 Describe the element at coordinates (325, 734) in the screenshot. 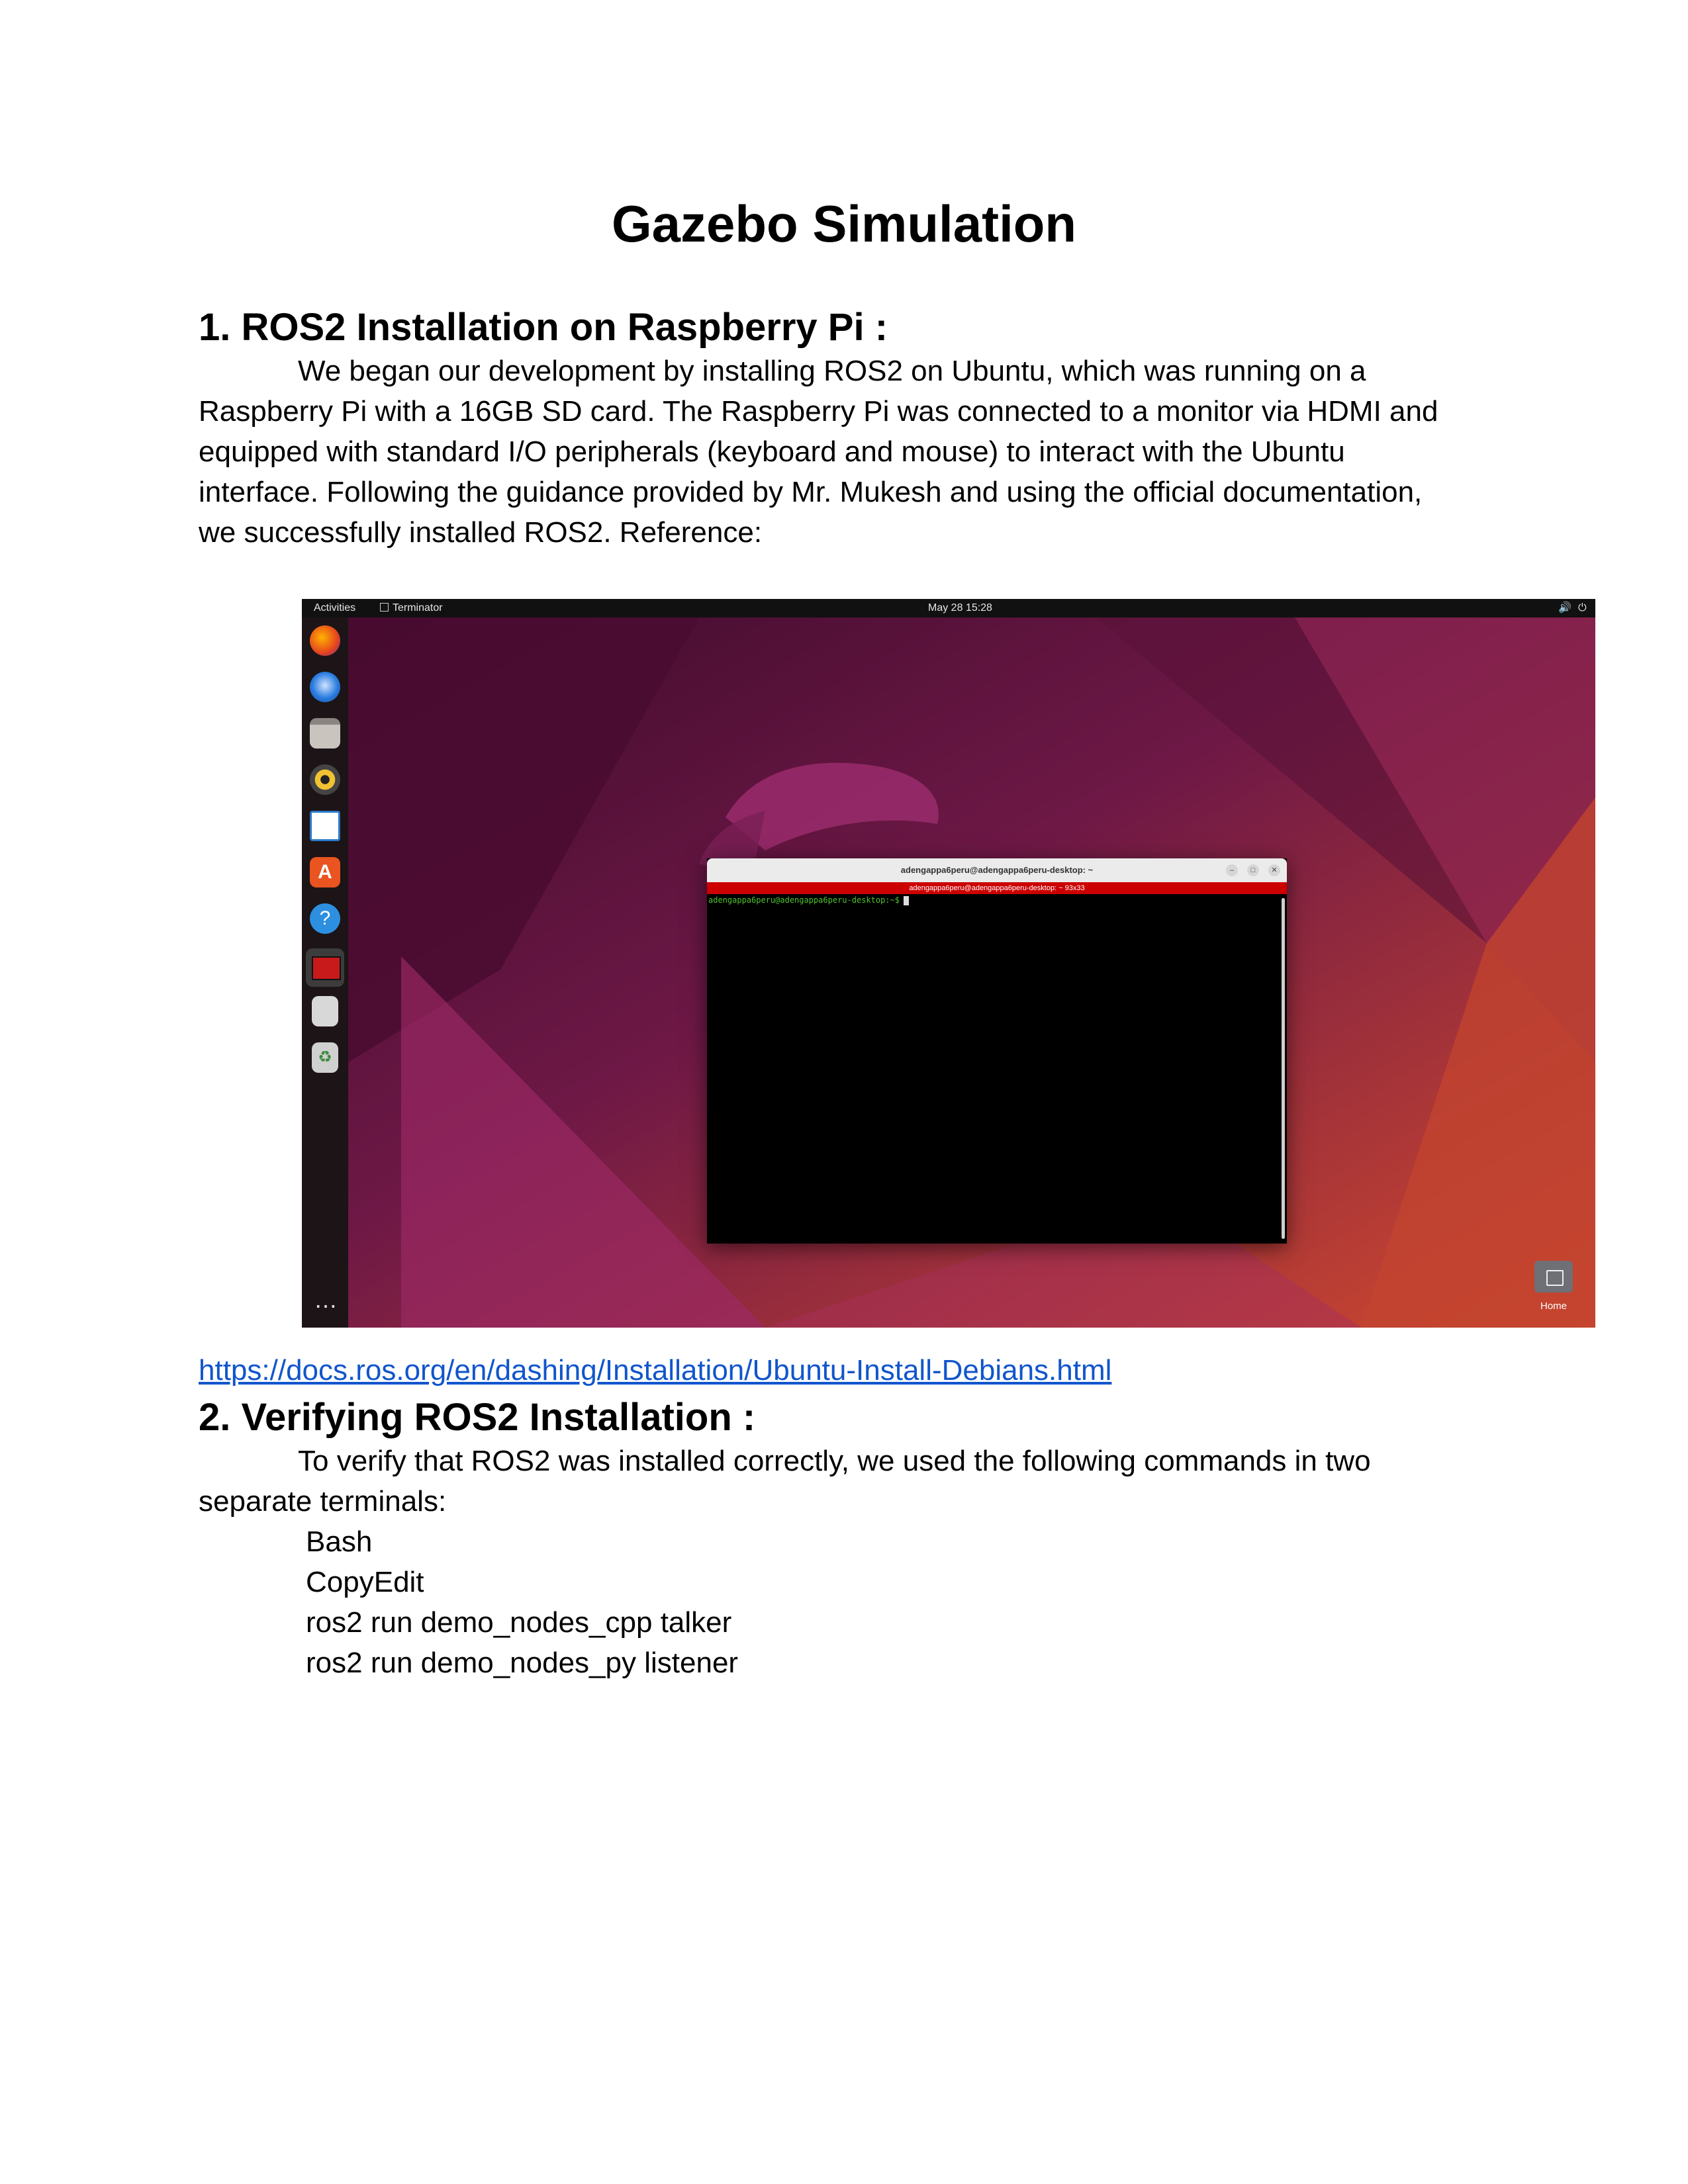

I see `files-icon` at that location.